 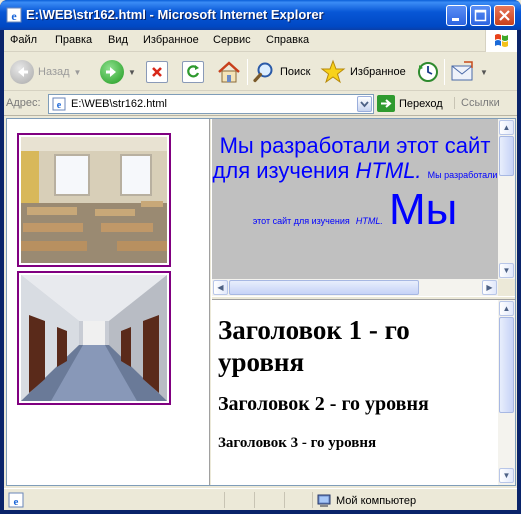 I want to click on windows-logo, so click(x=501, y=41).